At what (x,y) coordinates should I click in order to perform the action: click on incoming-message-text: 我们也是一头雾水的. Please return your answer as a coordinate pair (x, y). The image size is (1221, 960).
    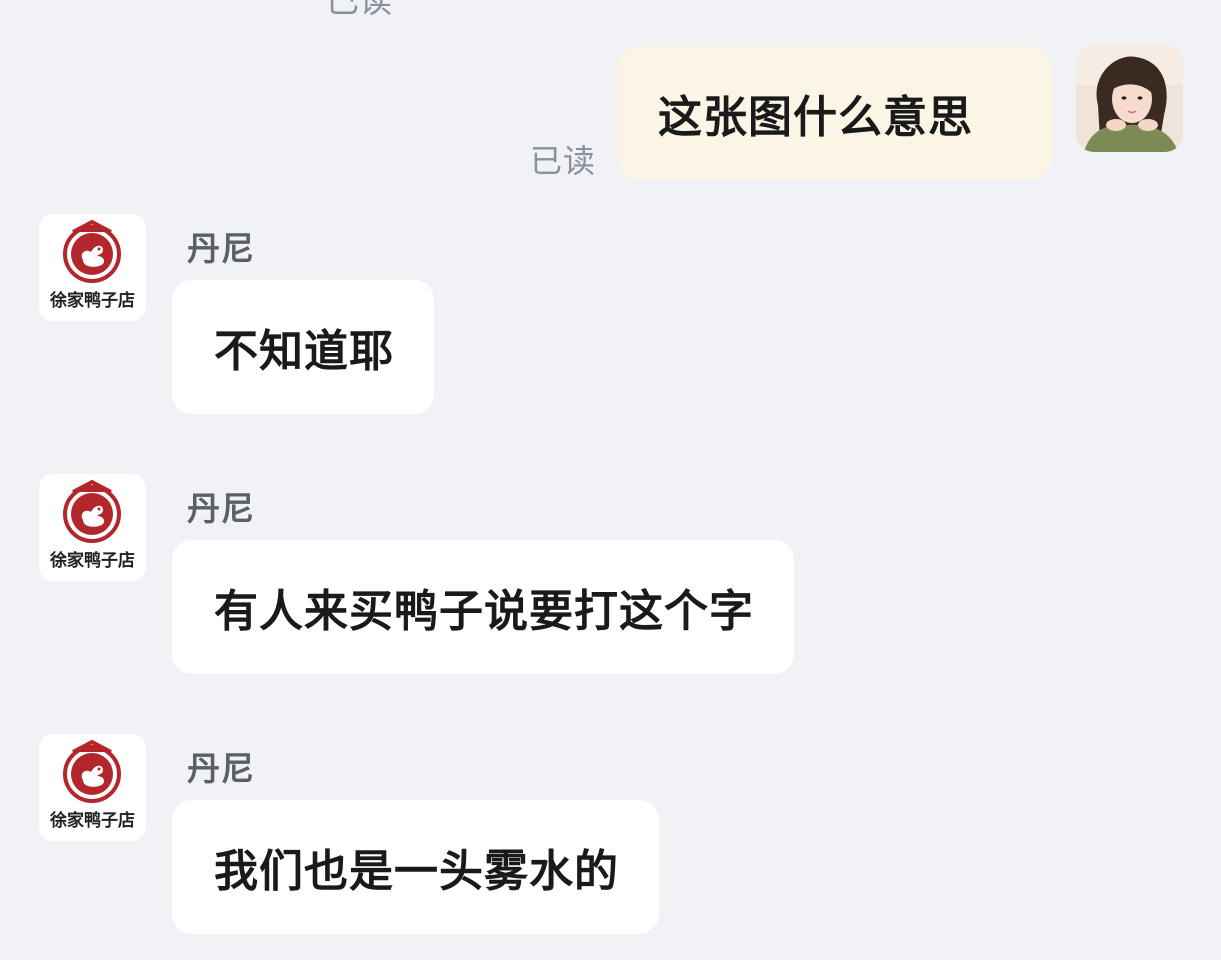
    Looking at the image, I should click on (416, 871).